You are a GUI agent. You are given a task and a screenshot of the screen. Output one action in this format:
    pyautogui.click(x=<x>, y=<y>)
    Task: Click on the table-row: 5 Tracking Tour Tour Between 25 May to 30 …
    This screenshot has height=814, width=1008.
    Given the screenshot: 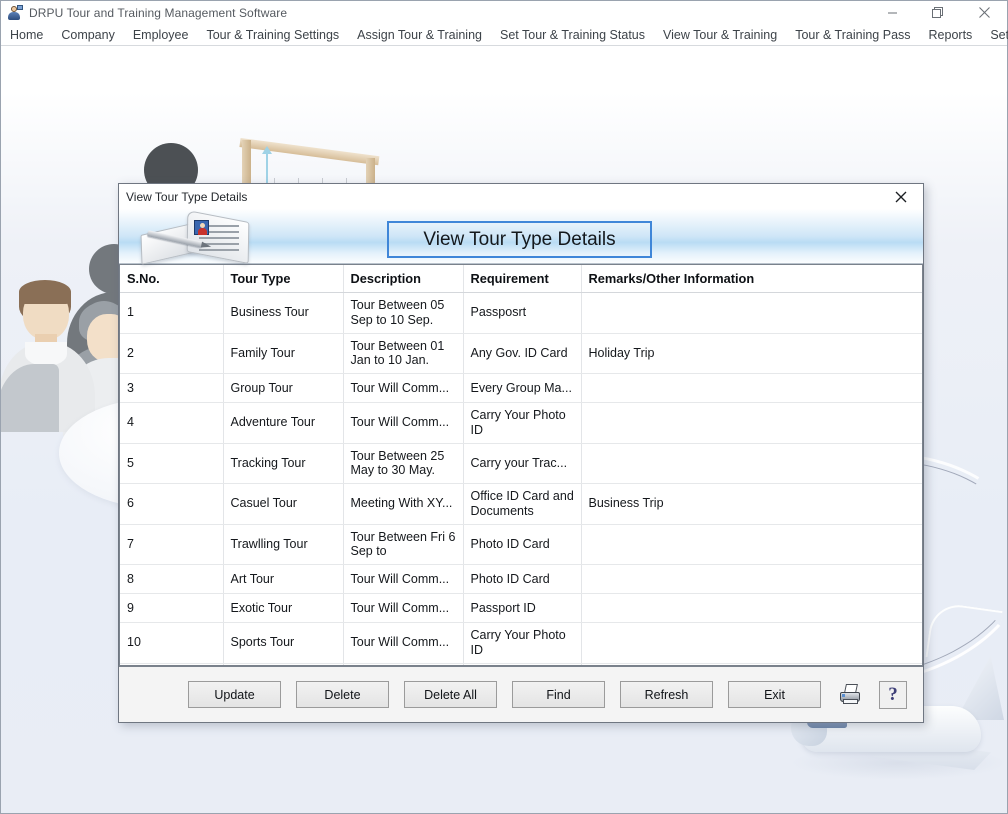 What is the action you would take?
    pyautogui.click(x=521, y=463)
    